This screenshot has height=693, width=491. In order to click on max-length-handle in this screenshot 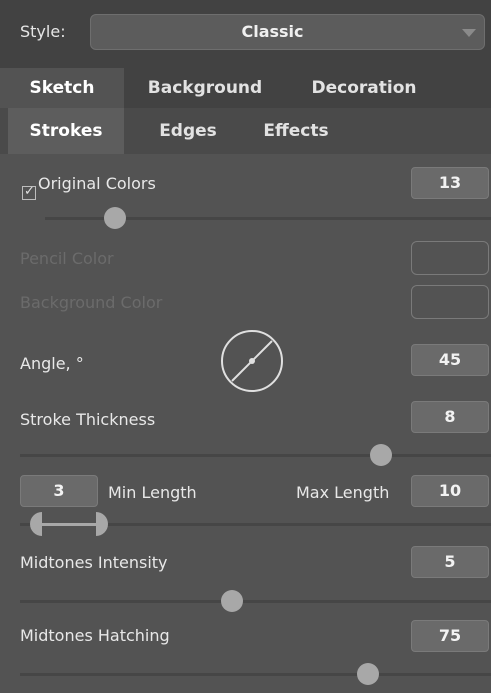, I will do `click(102, 524)`.